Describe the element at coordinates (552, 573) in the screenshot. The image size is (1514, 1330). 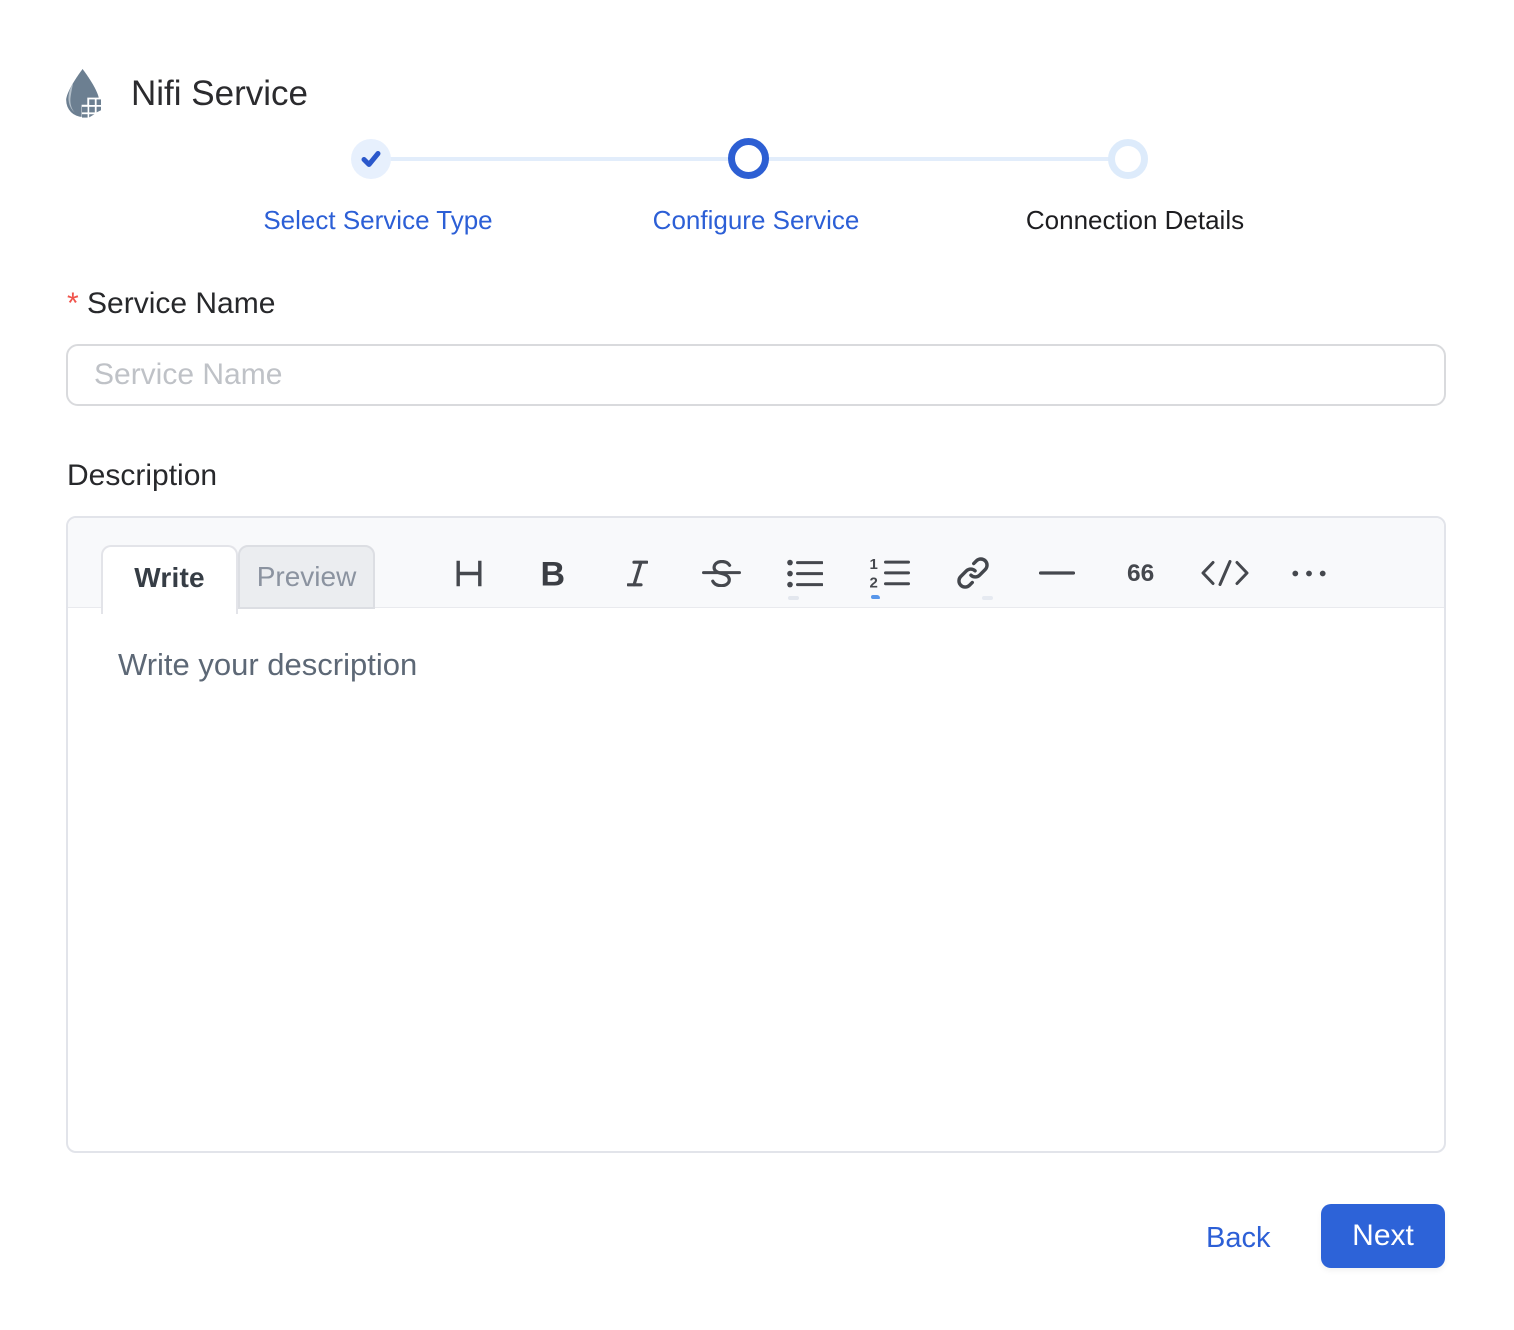
I see `svg-text: B` at that location.